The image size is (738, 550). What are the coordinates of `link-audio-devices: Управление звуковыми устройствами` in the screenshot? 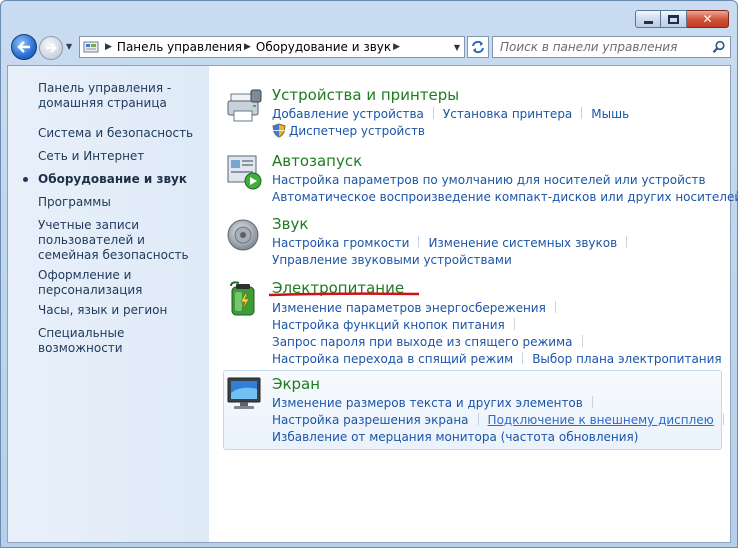 It's located at (392, 260).